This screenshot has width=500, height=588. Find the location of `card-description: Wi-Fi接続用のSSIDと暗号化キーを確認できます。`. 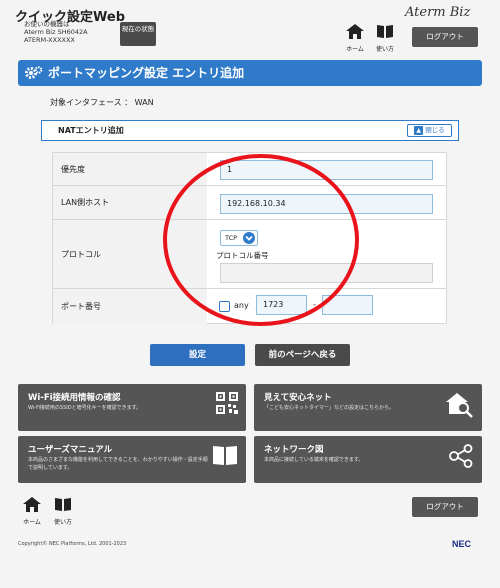

card-description: Wi-Fi接続用のSSIDと暗号化キーを確認できます。 is located at coordinates (85, 408).